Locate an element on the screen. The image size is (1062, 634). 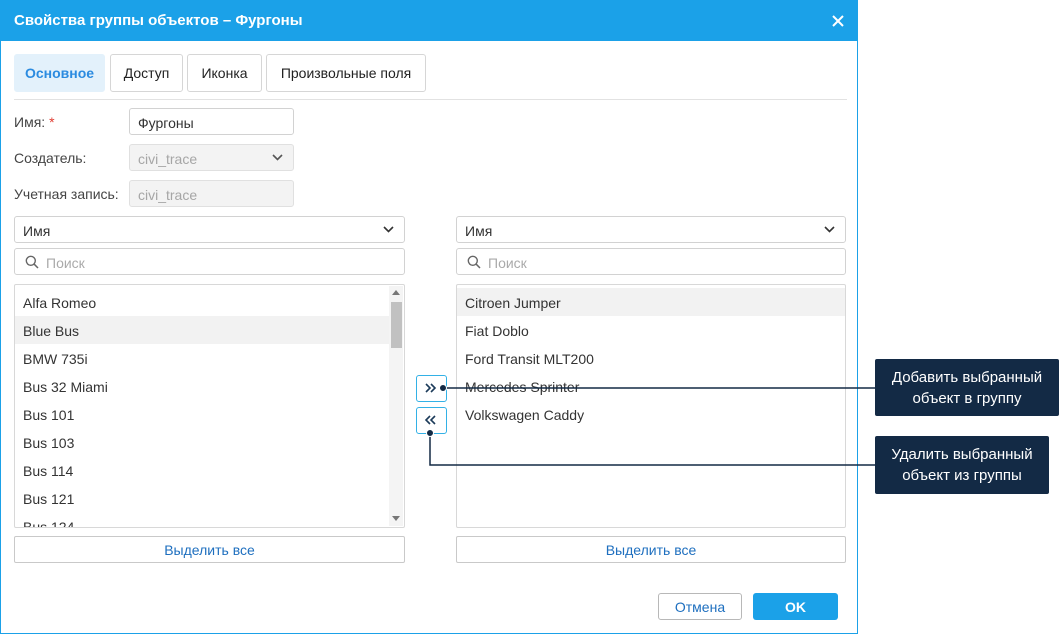
right-sort-select: Имя is located at coordinates (651, 229).